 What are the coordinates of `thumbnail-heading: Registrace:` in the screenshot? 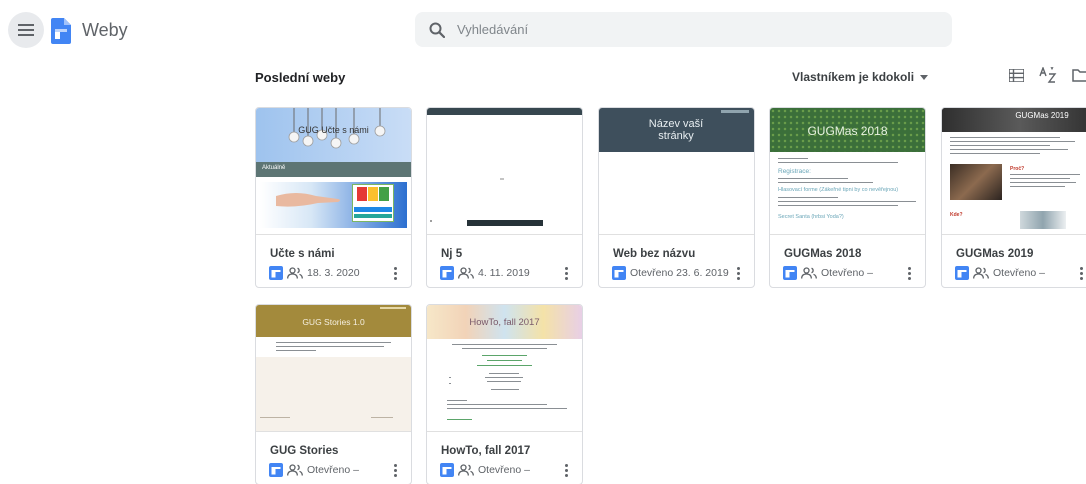 It's located at (794, 171).